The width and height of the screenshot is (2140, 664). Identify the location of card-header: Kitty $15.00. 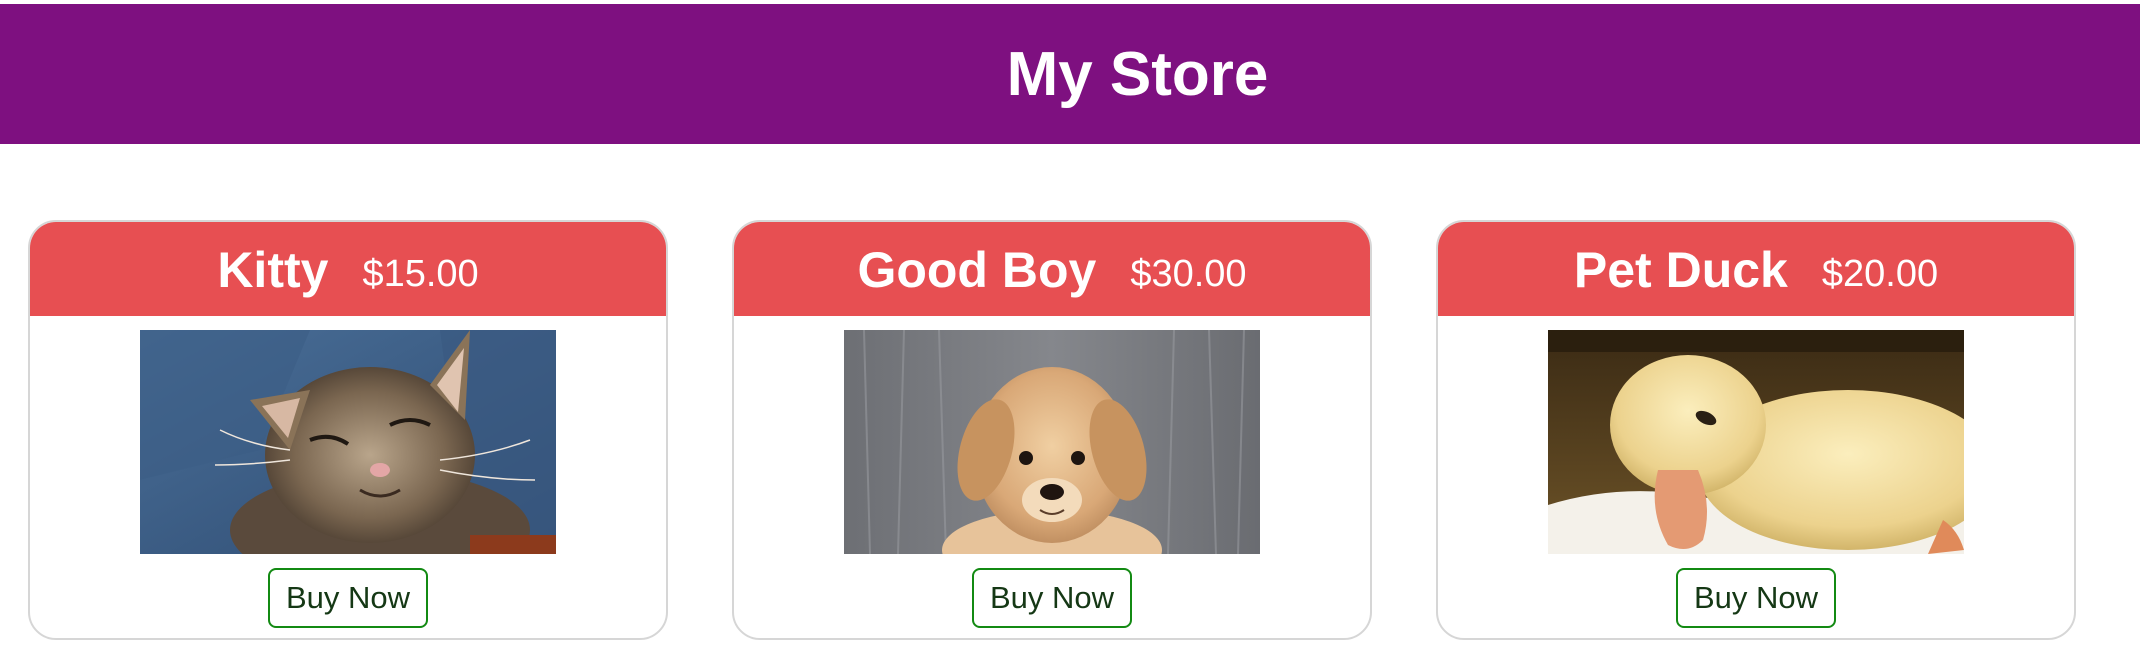
(348, 269).